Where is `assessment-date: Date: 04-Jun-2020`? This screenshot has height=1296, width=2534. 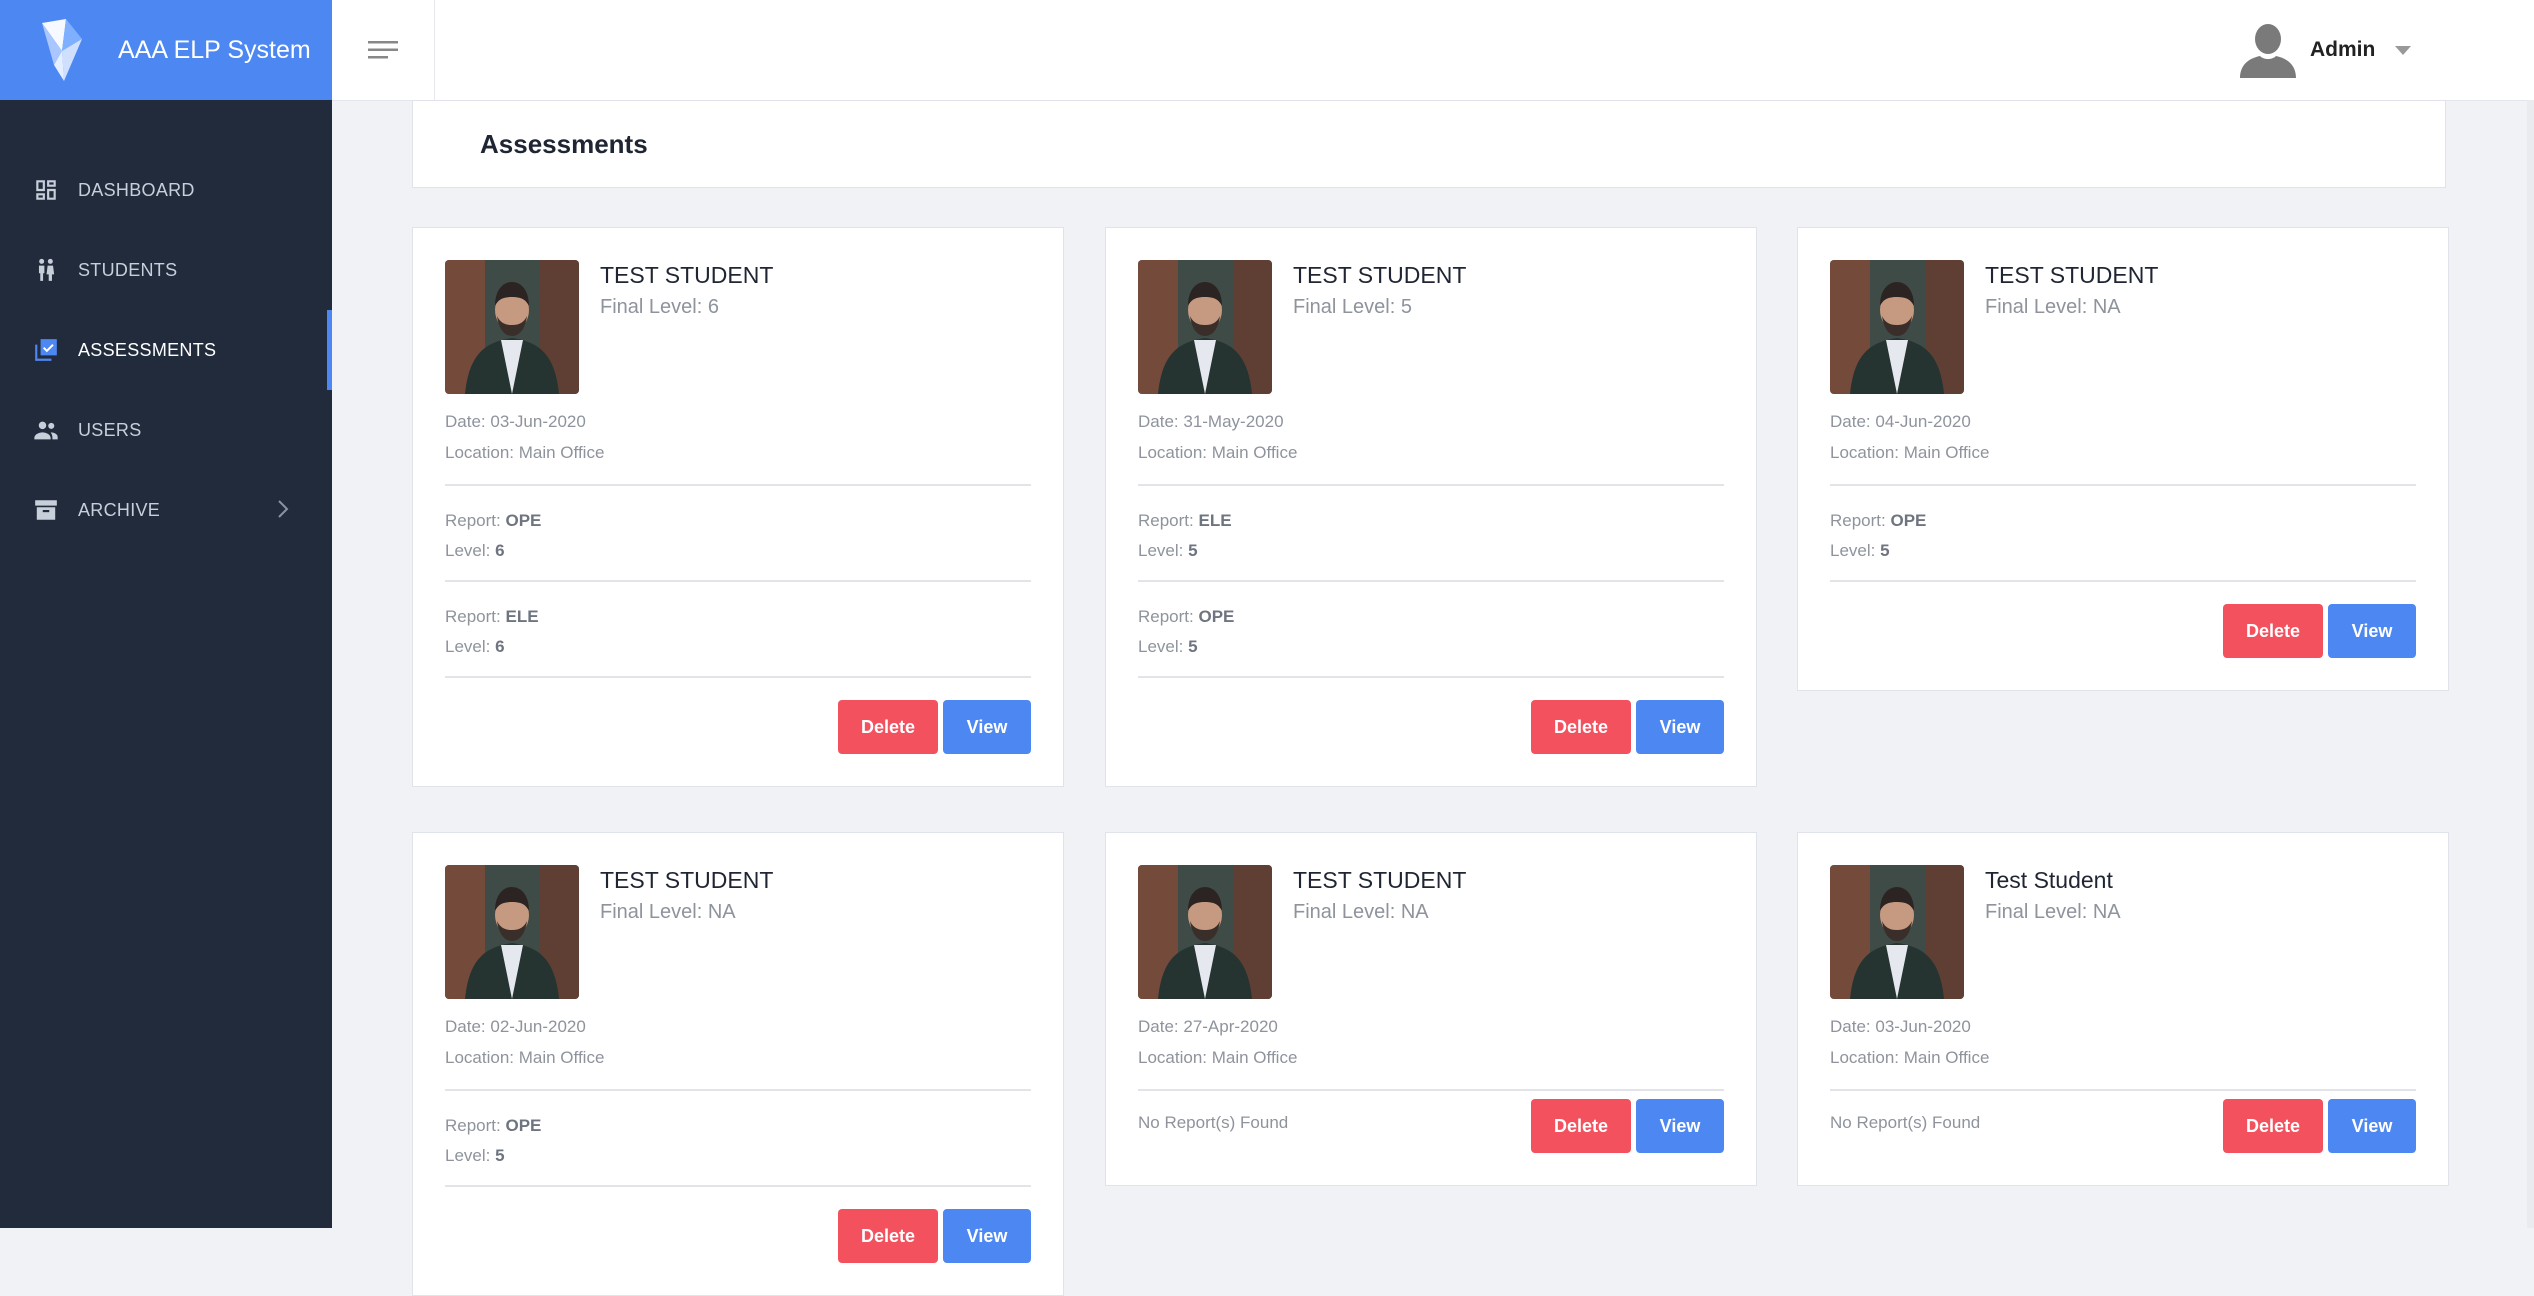
assessment-date: Date: 04-Jun-2020 is located at coordinates (1900, 421).